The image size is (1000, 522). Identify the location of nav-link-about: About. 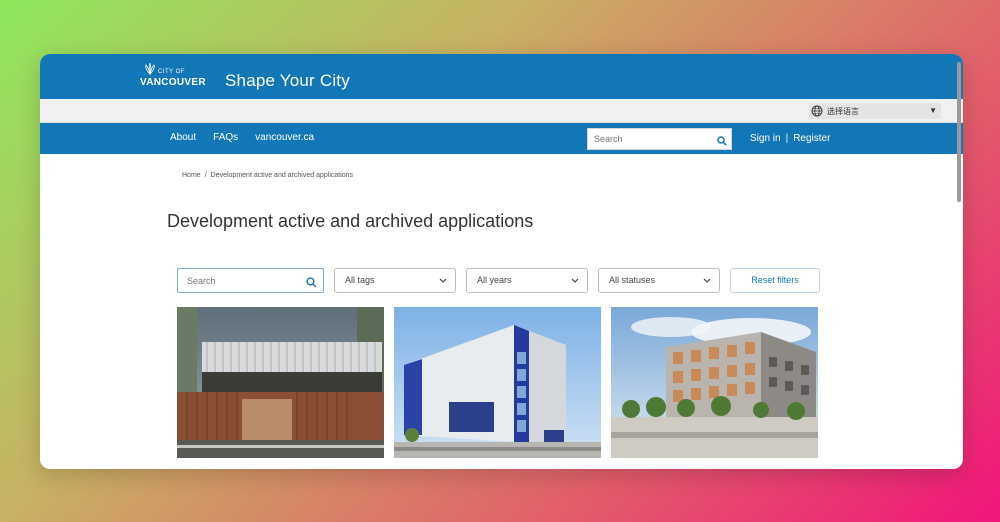
(183, 137).